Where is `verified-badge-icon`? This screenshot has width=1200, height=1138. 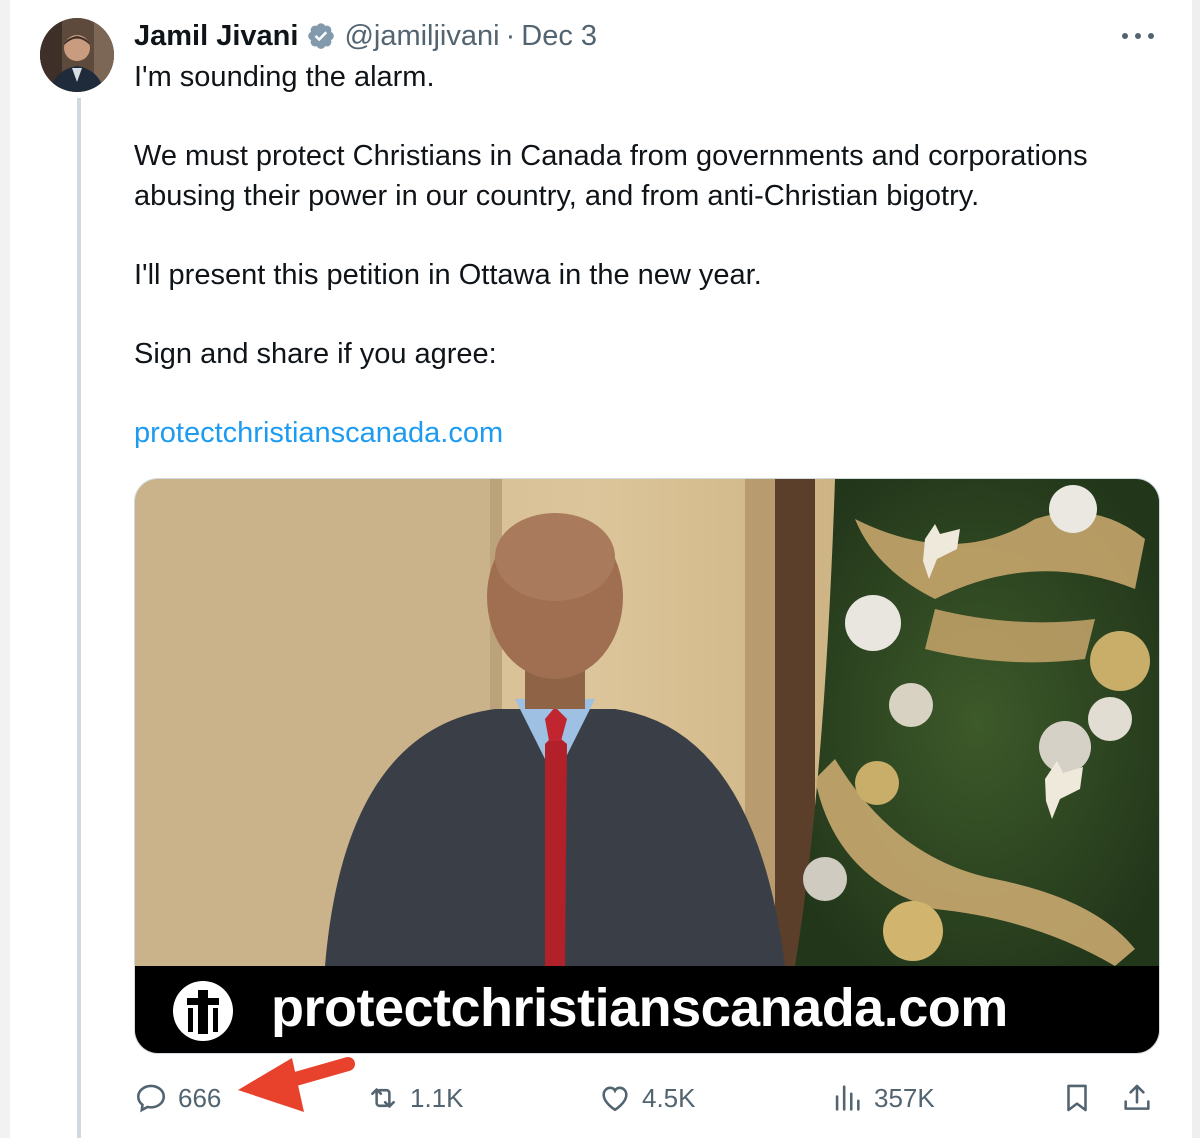
verified-badge-icon is located at coordinates (321, 36).